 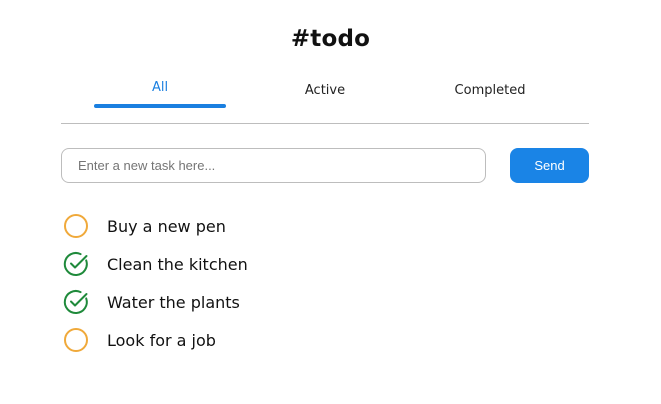 What do you see at coordinates (322, 302) in the screenshot?
I see `task-item: Water the plants` at bounding box center [322, 302].